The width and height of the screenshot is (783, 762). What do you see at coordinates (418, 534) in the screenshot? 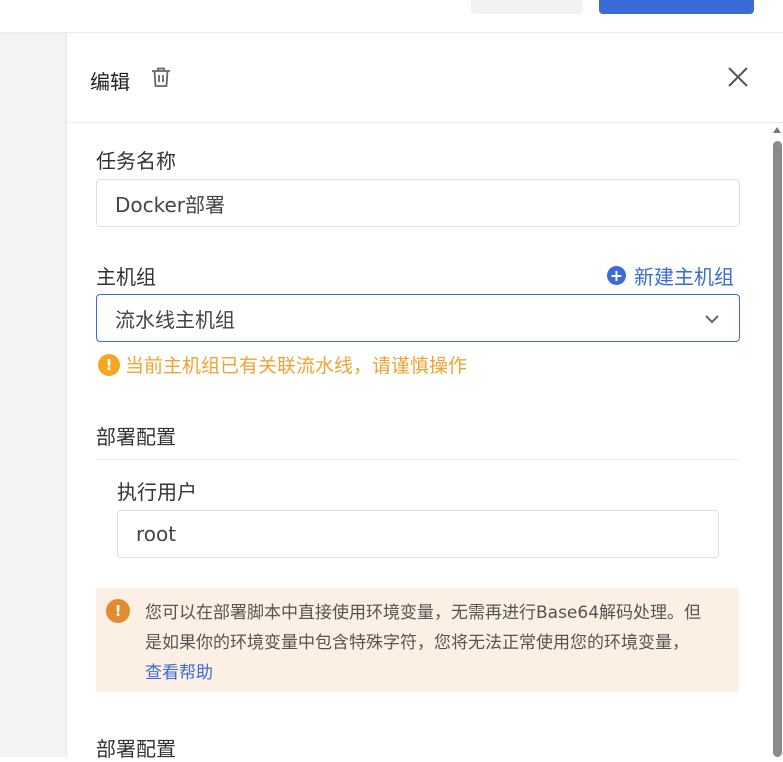
I see `exec-user-input: root` at bounding box center [418, 534].